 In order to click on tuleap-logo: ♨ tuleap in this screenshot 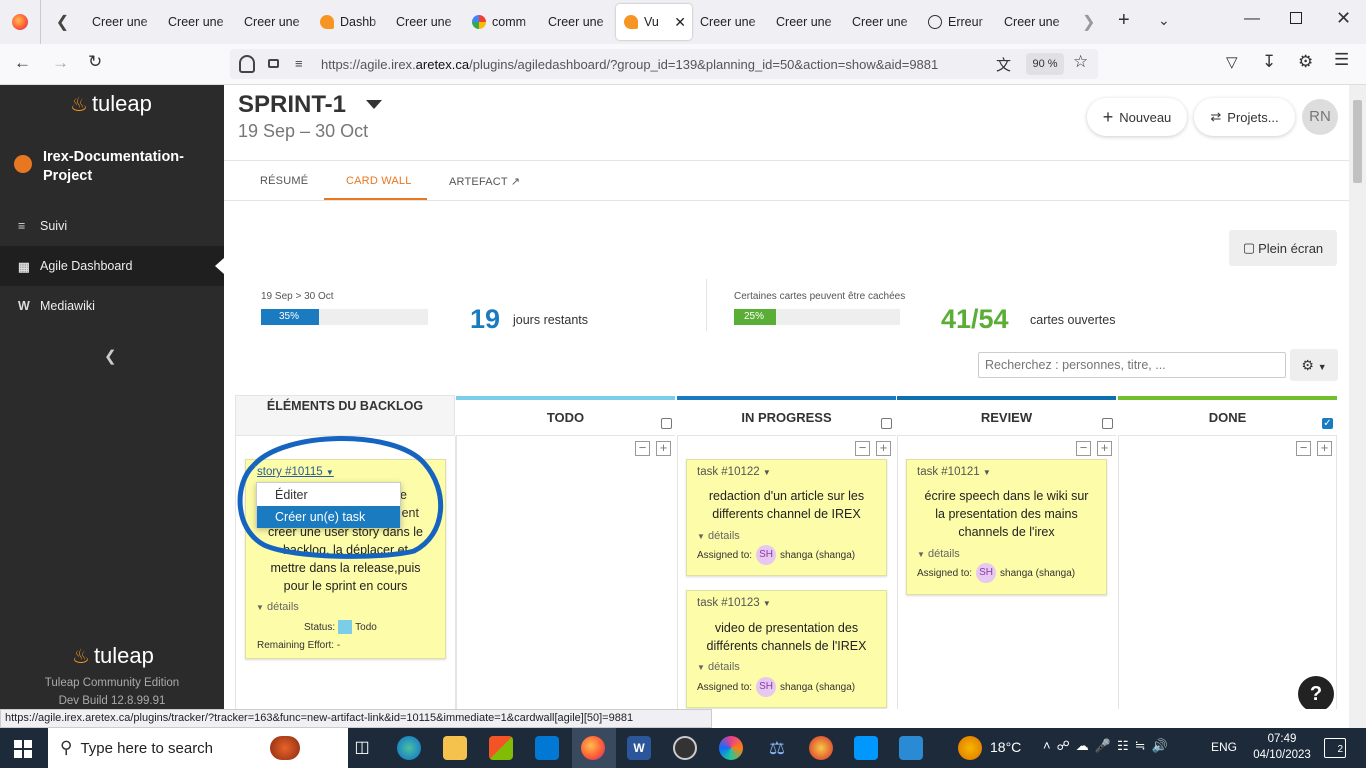, I will do `click(111, 104)`.